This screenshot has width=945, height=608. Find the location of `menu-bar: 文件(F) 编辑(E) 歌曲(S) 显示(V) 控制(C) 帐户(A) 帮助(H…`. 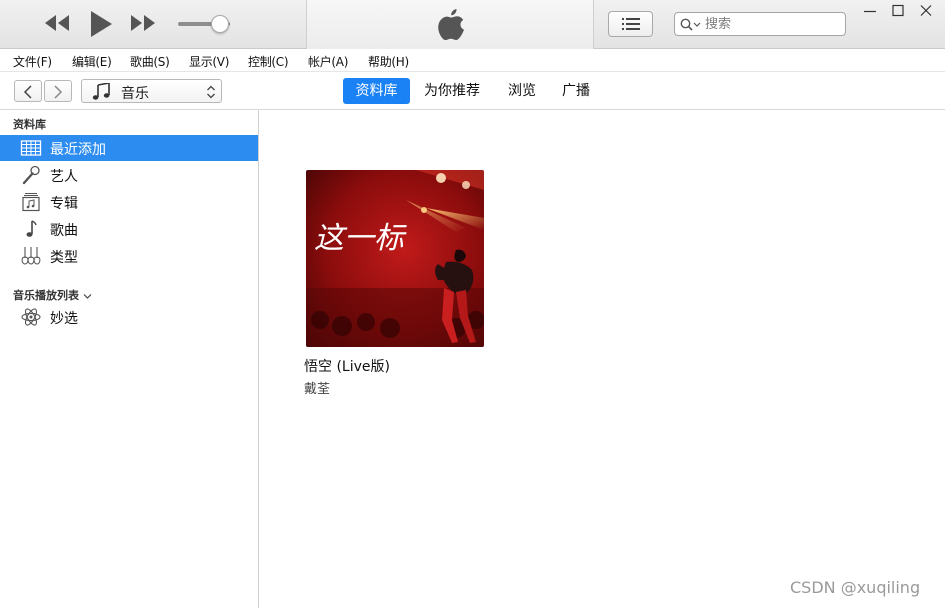

menu-bar: 文件(F) 编辑(E) 歌曲(S) 显示(V) 控制(C) 帐户(A) 帮助(H… is located at coordinates (472, 60).